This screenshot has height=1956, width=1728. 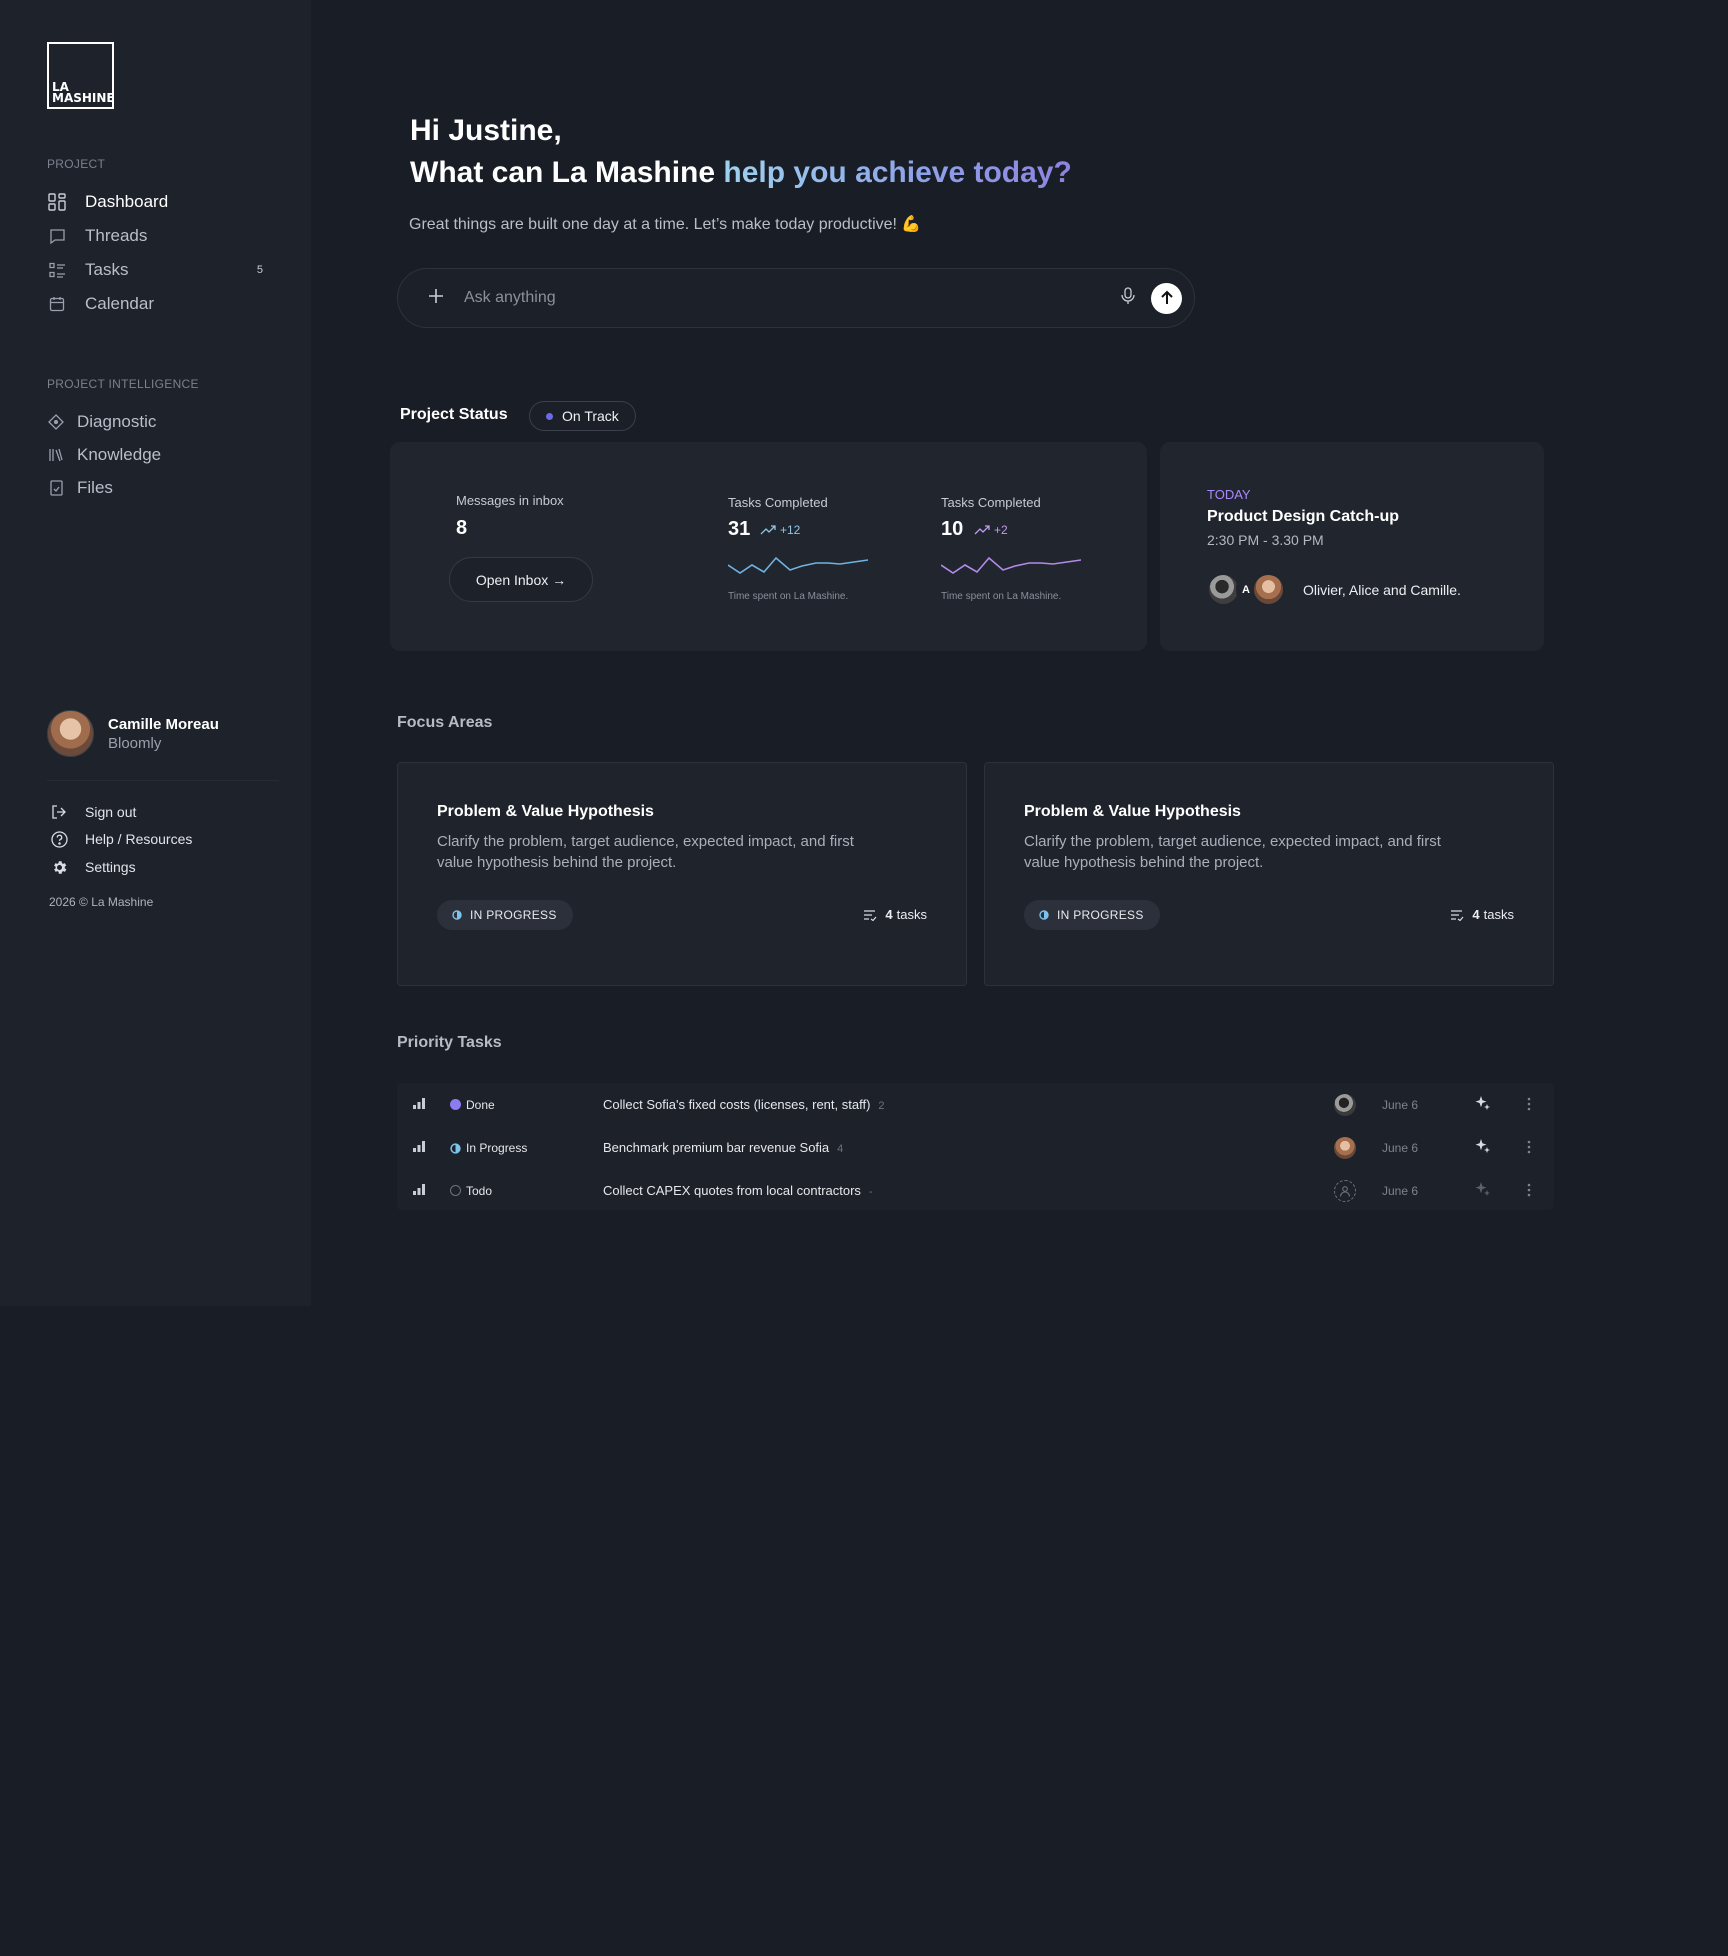 I want to click on send-button, so click(x=1166, y=298).